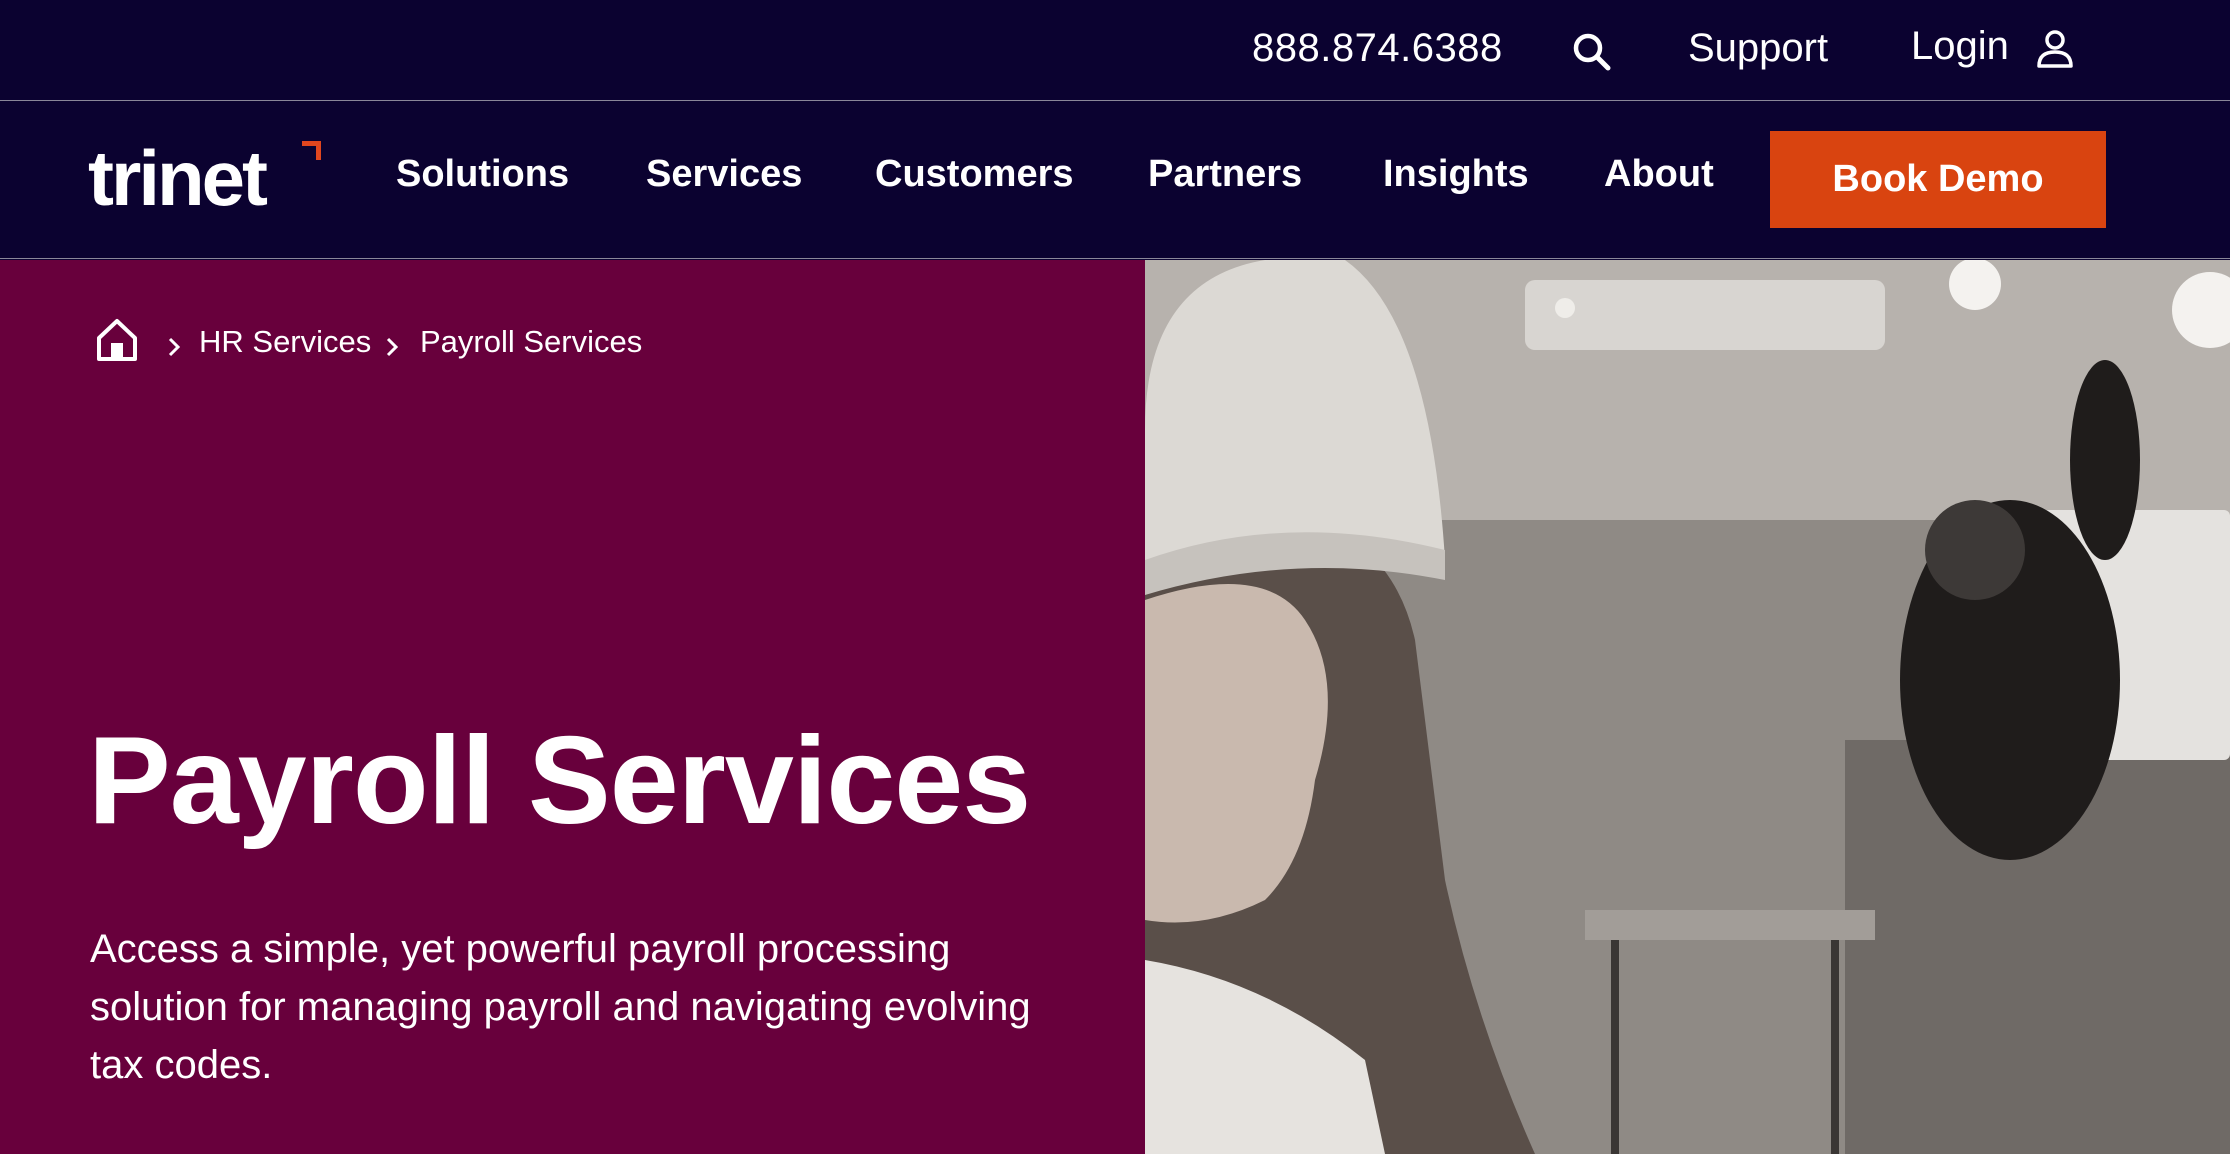  What do you see at coordinates (559, 781) in the screenshot?
I see `page-title: Payroll Services` at bounding box center [559, 781].